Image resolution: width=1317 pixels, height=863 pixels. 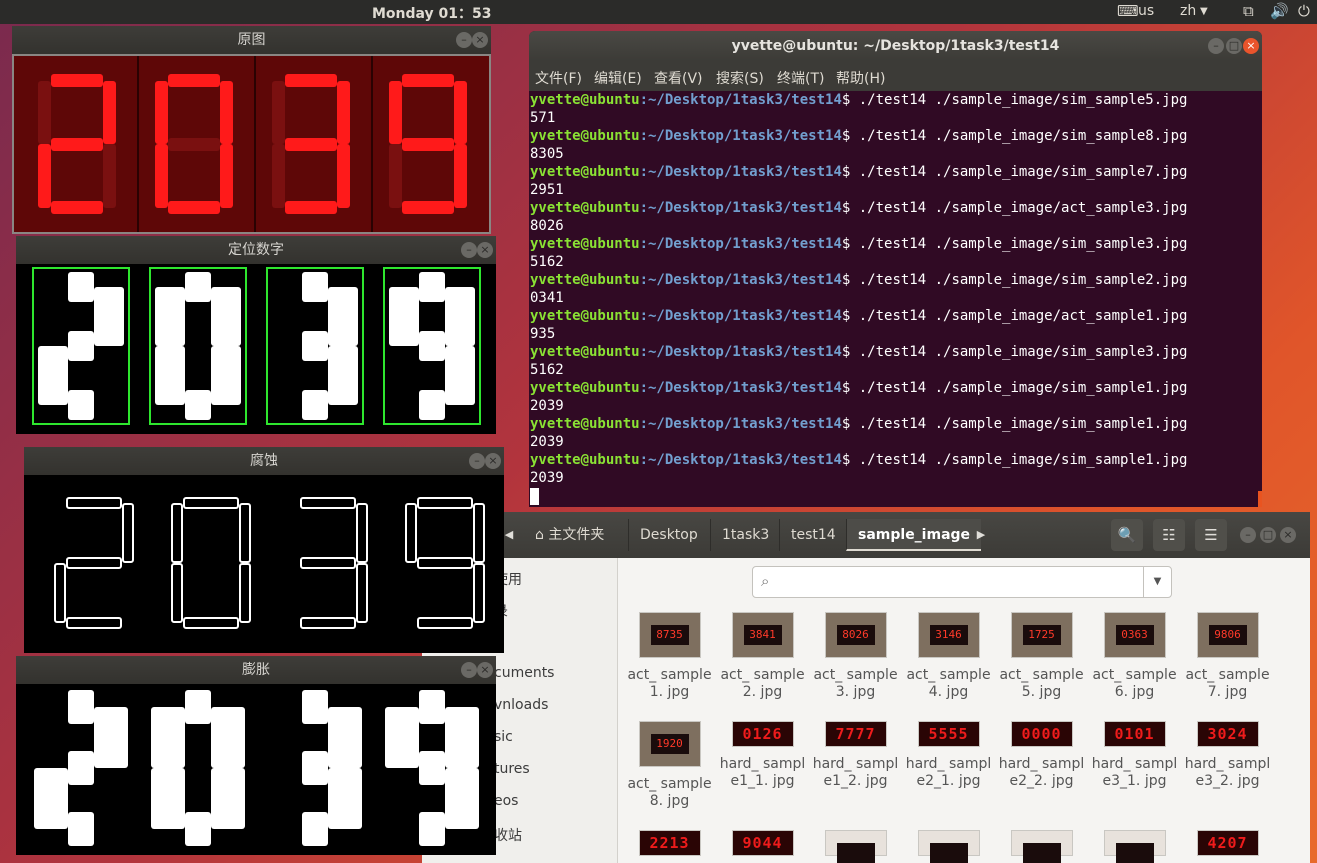 What do you see at coordinates (618, 78) in the screenshot?
I see `menu-edit: 编辑(E)` at bounding box center [618, 78].